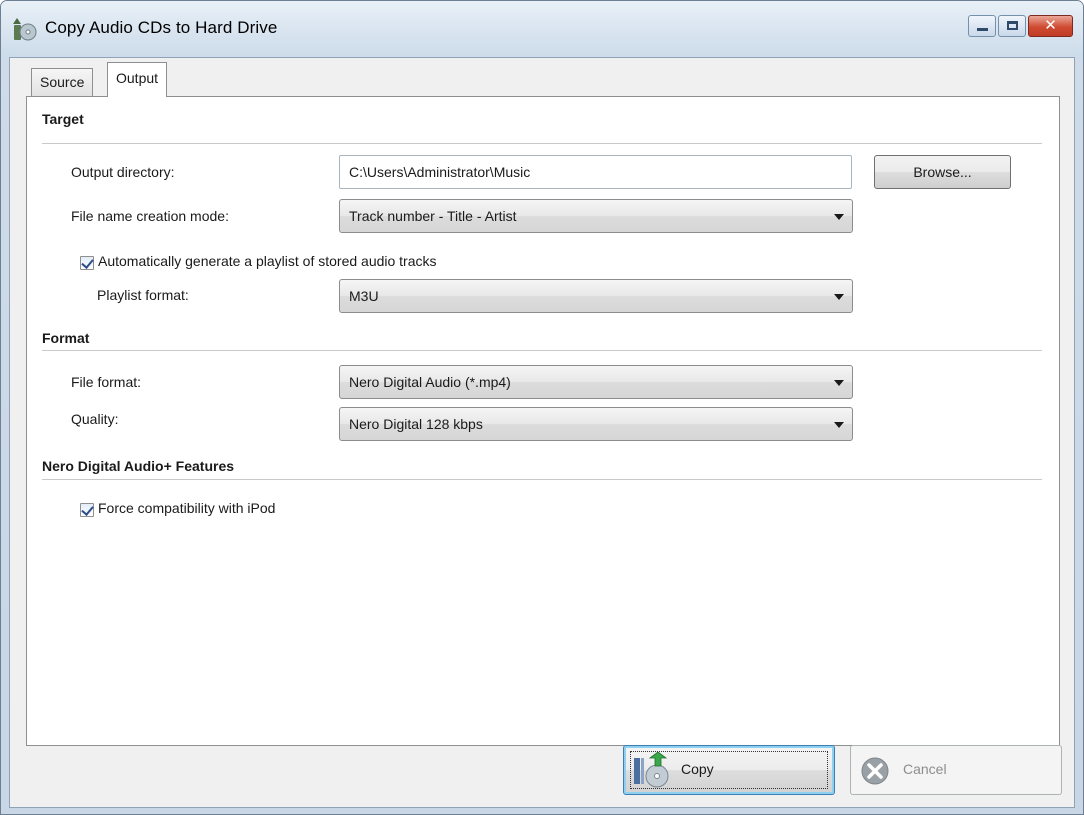 The image size is (1084, 815). I want to click on minimize-icon, so click(982, 29).